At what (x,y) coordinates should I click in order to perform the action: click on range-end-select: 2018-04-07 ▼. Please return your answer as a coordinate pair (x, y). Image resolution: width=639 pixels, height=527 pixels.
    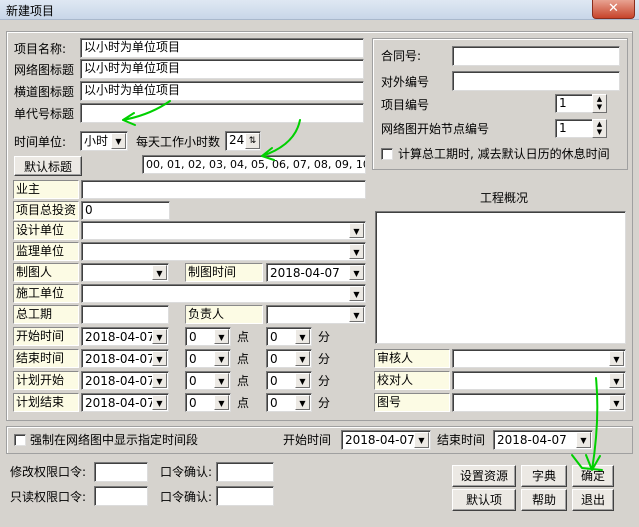
    Looking at the image, I should click on (543, 440).